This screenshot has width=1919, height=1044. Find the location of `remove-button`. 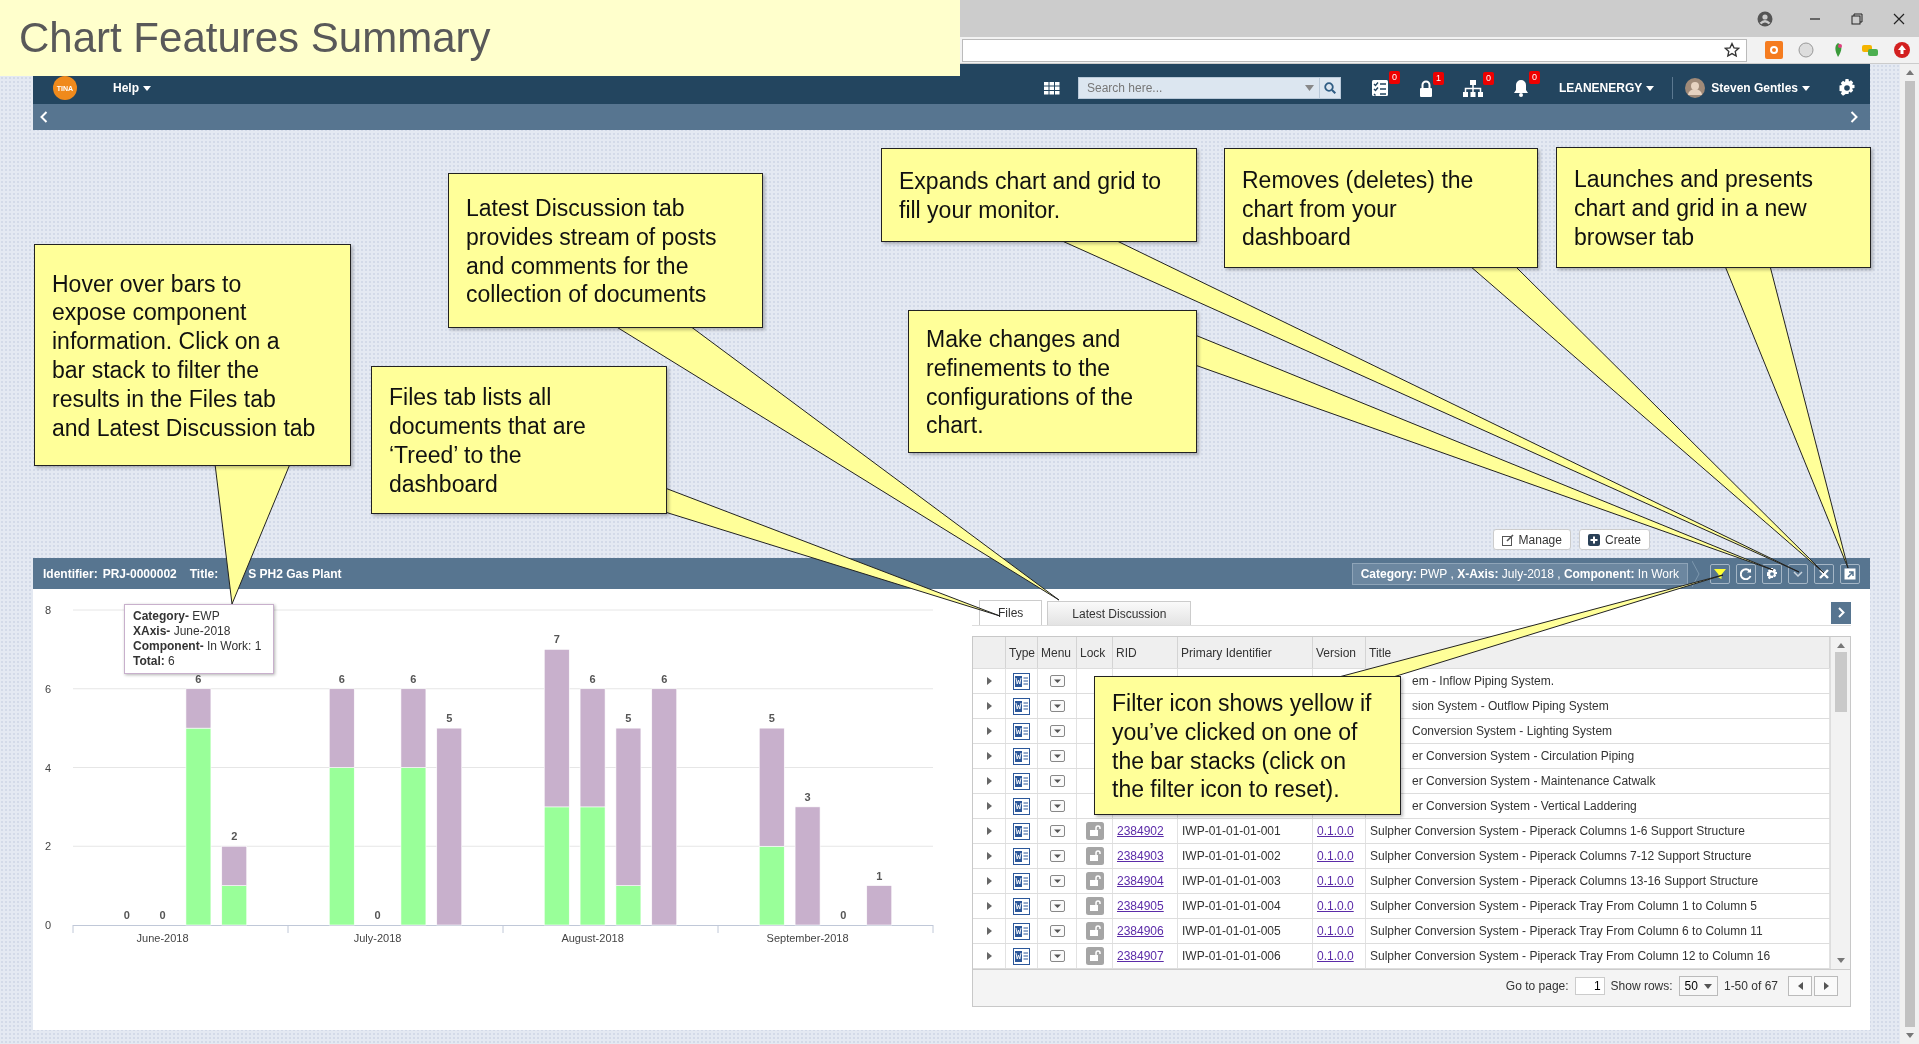

remove-button is located at coordinates (1824, 573).